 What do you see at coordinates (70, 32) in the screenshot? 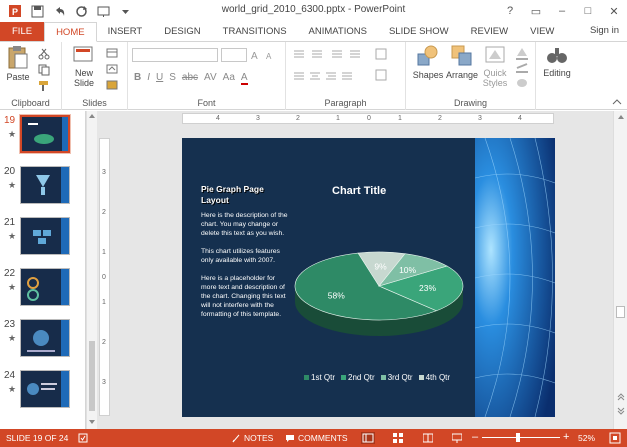
I see `tab-home: HOME` at bounding box center [70, 32].